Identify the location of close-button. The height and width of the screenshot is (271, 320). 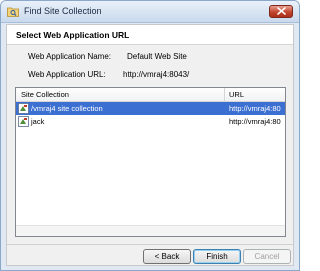
(281, 11).